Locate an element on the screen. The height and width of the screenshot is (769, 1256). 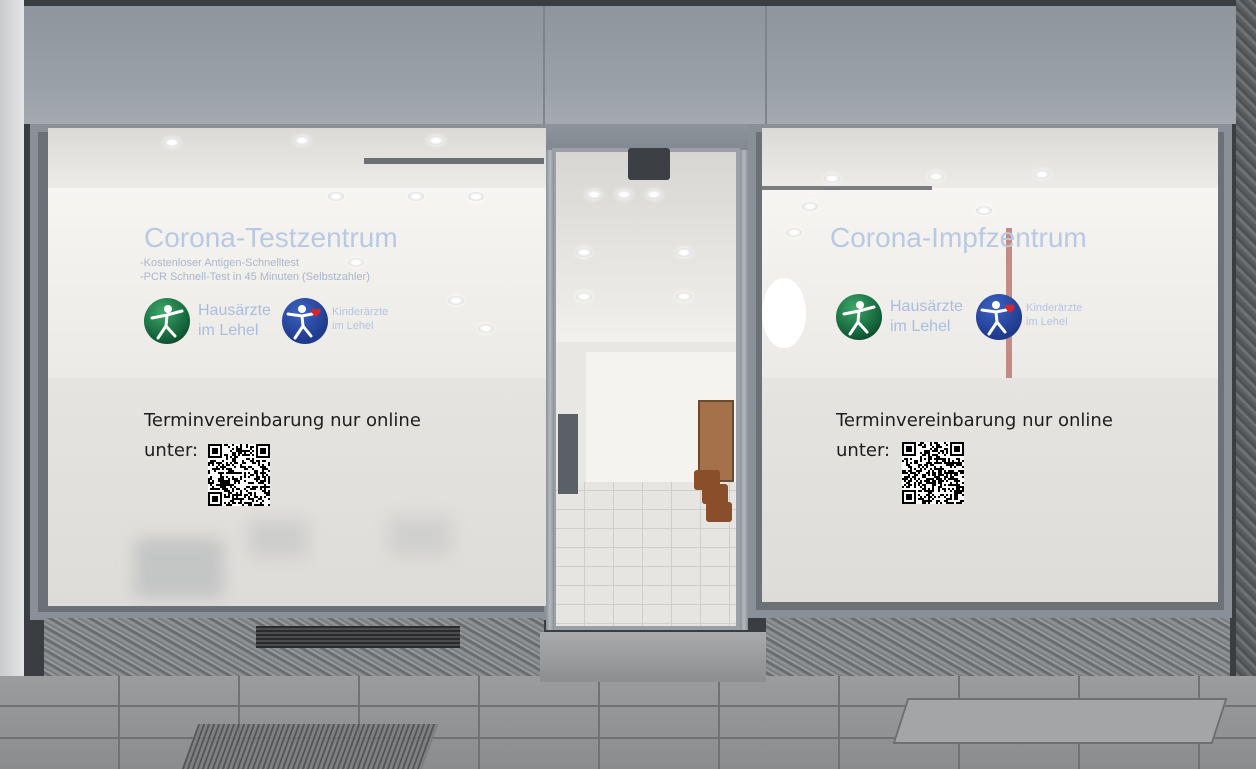
sidewalk-slab is located at coordinates (1060, 721).